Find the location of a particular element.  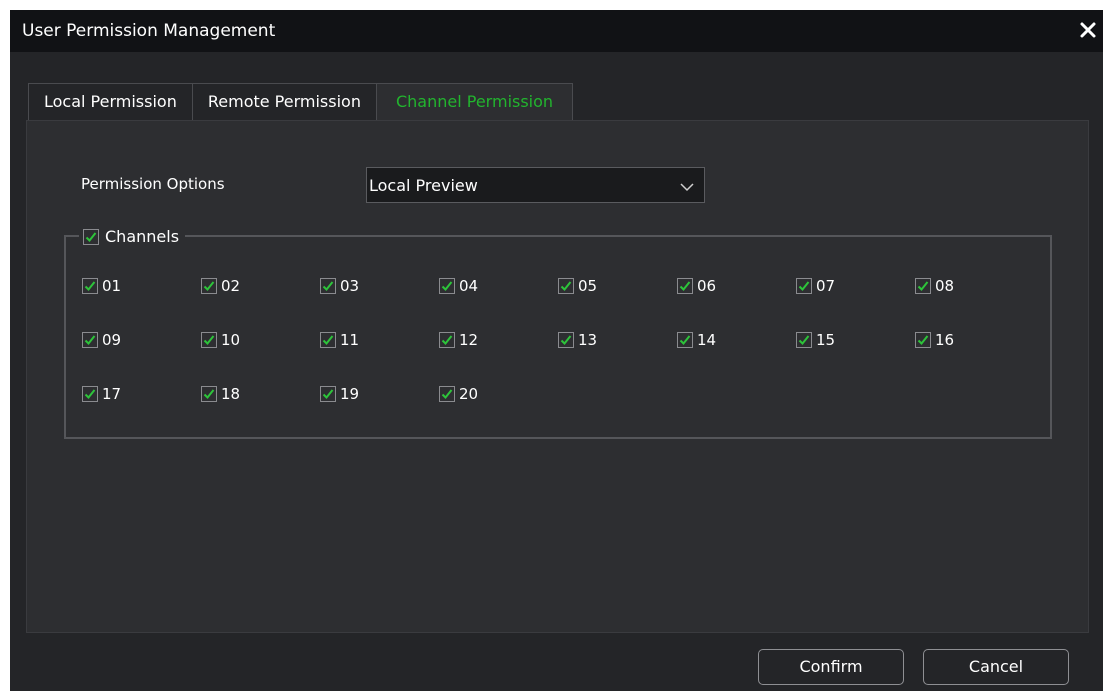

channel-label: 14 is located at coordinates (707, 340).